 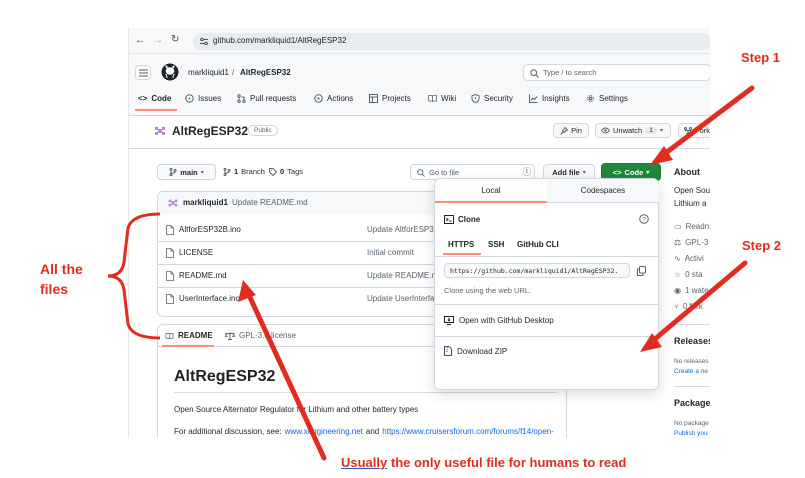 I want to click on all-files-label: files, so click(x=54, y=289).